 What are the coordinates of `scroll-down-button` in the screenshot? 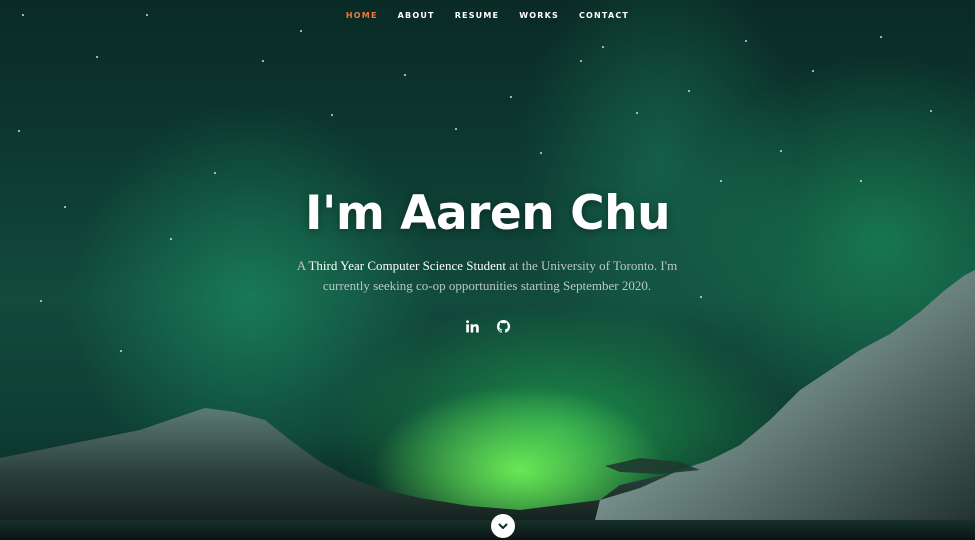 It's located at (503, 526).